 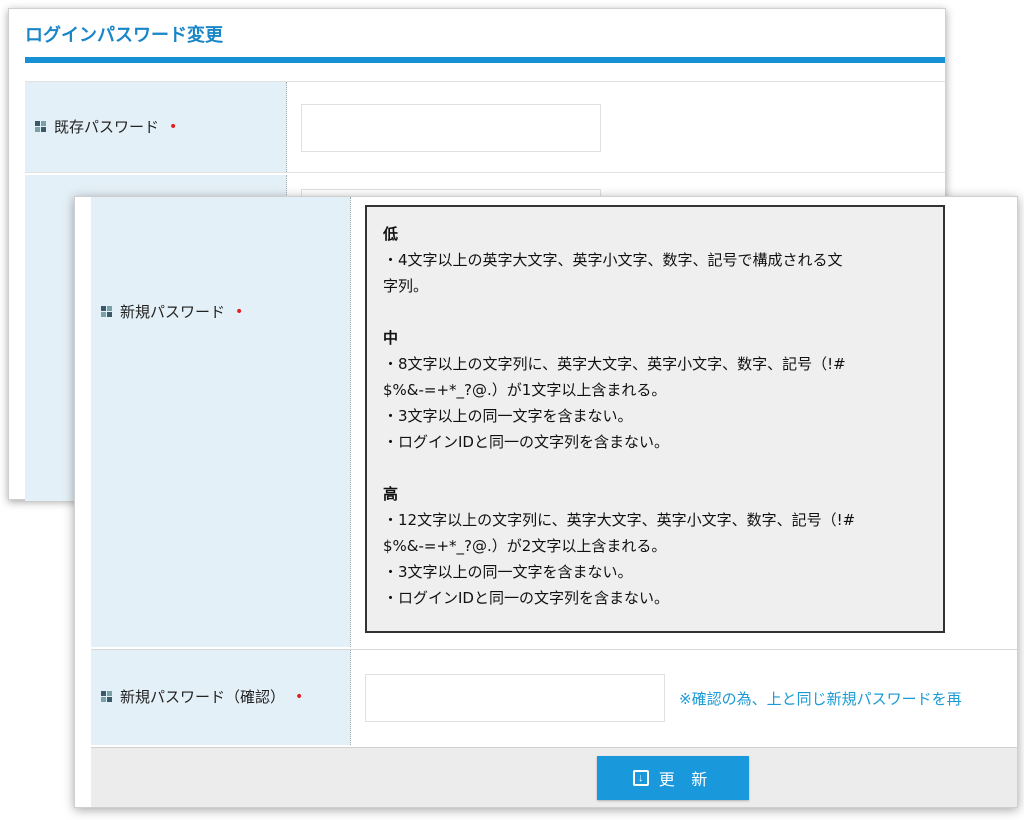 What do you see at coordinates (526, 598) in the screenshot?
I see `strength-high-rule: ・ログインIDと同一の文字列を含まない。` at bounding box center [526, 598].